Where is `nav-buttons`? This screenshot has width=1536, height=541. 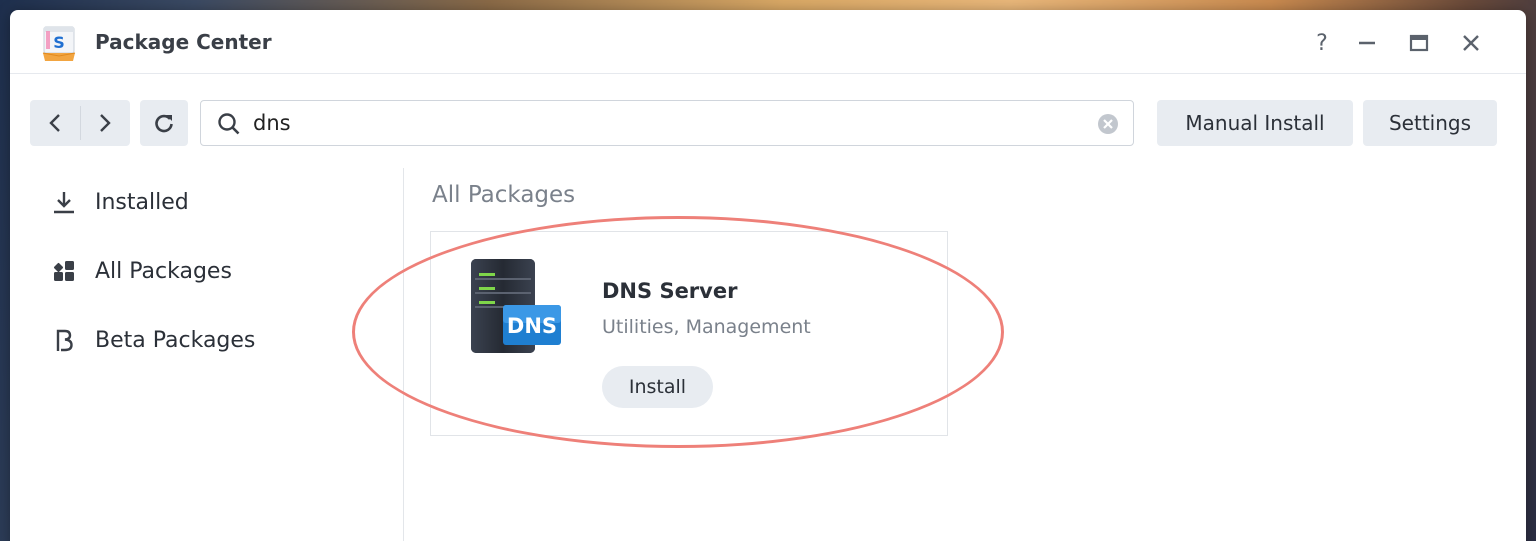 nav-buttons is located at coordinates (80, 123).